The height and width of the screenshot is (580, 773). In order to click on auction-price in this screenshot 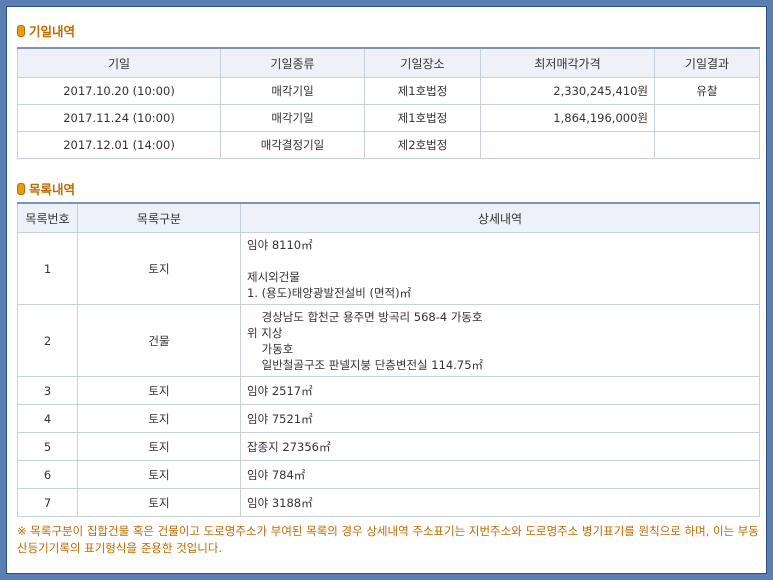, I will do `click(567, 145)`.